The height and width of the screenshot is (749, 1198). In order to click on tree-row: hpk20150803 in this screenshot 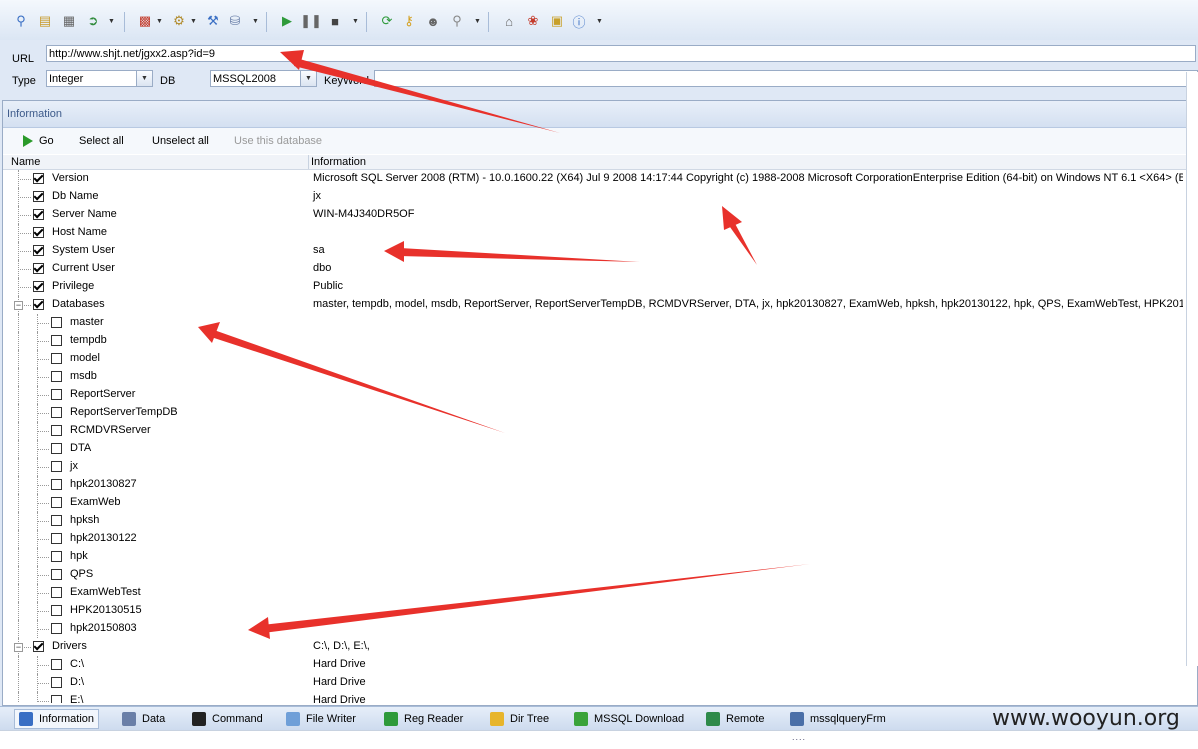, I will do `click(593, 629)`.